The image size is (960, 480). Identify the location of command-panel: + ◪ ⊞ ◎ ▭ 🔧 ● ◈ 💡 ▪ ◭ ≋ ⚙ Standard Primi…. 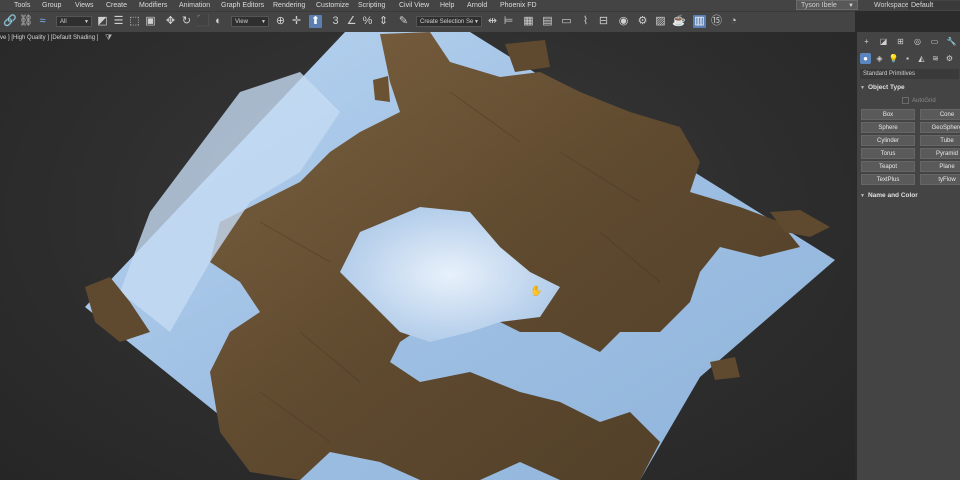
(907, 256).